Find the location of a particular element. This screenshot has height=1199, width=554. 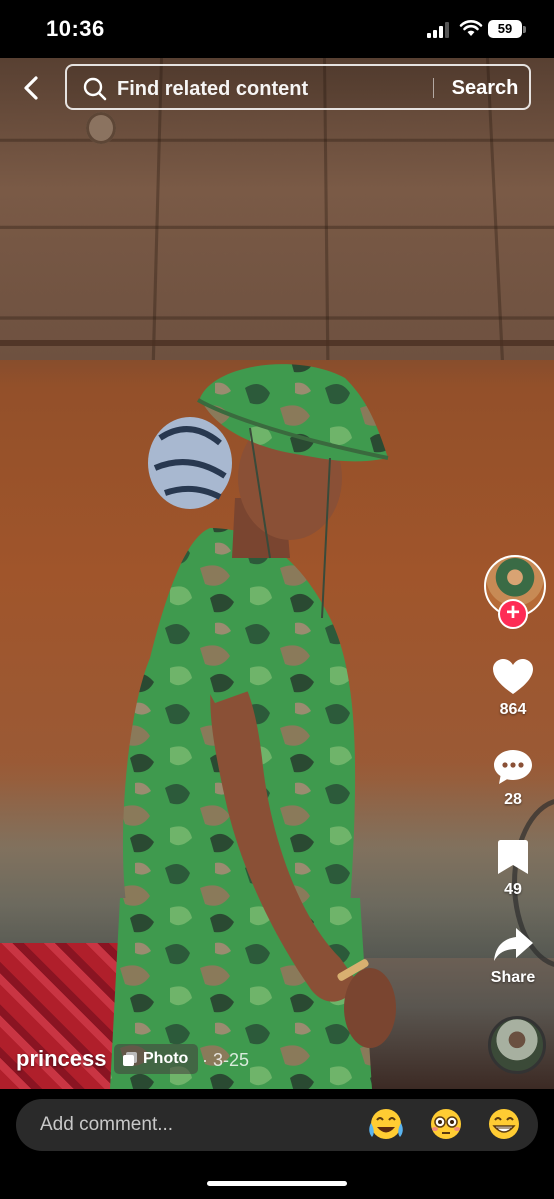

creator-username: princess is located at coordinates (61, 1059).